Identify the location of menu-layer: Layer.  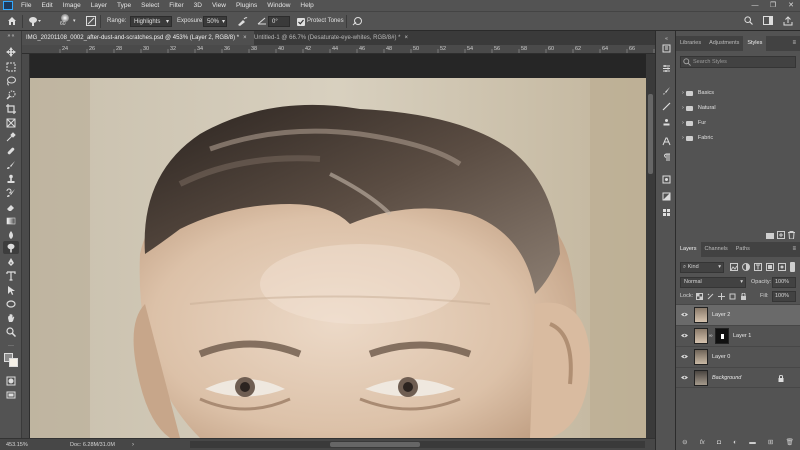
(99, 5).